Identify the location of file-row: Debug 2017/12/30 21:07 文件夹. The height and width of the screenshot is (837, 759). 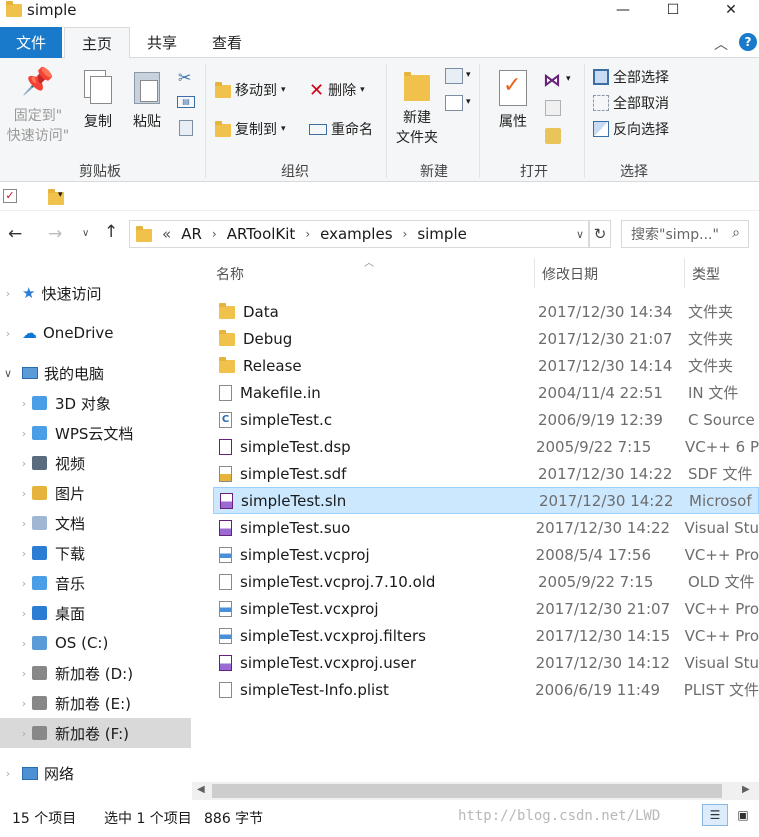
(486, 338).